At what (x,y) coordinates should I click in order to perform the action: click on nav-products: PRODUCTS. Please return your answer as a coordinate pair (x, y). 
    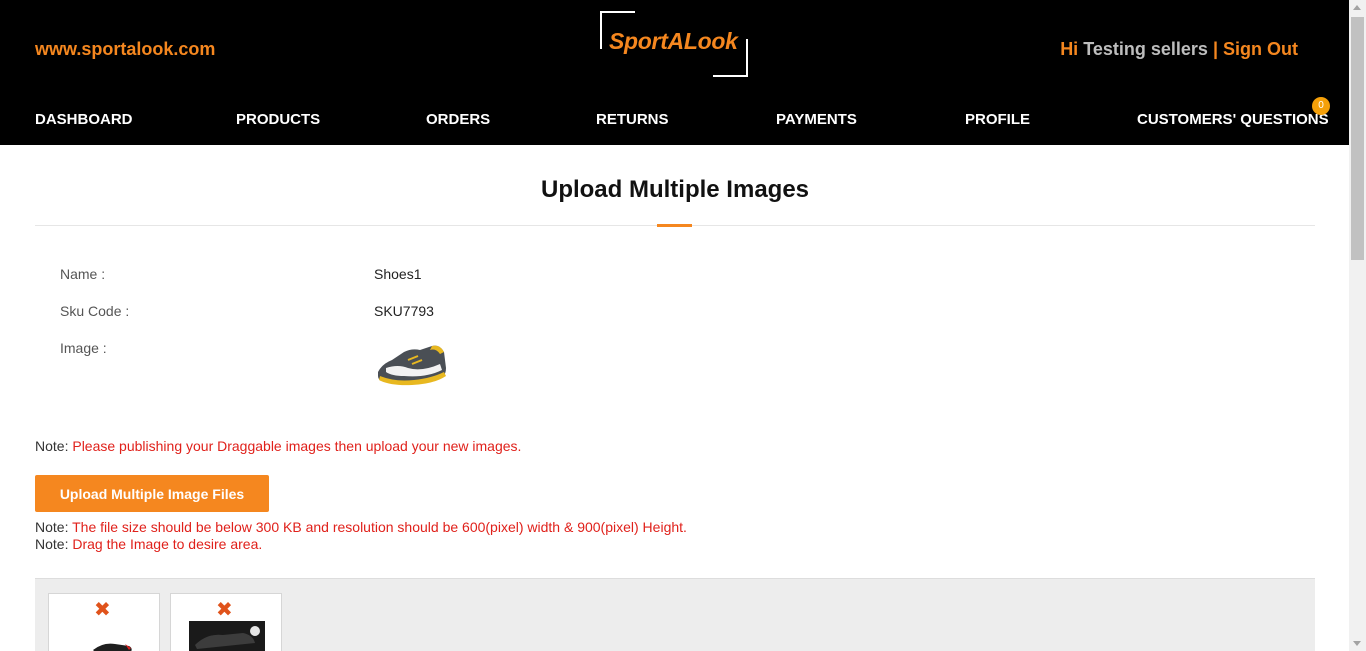
    Looking at the image, I should click on (278, 119).